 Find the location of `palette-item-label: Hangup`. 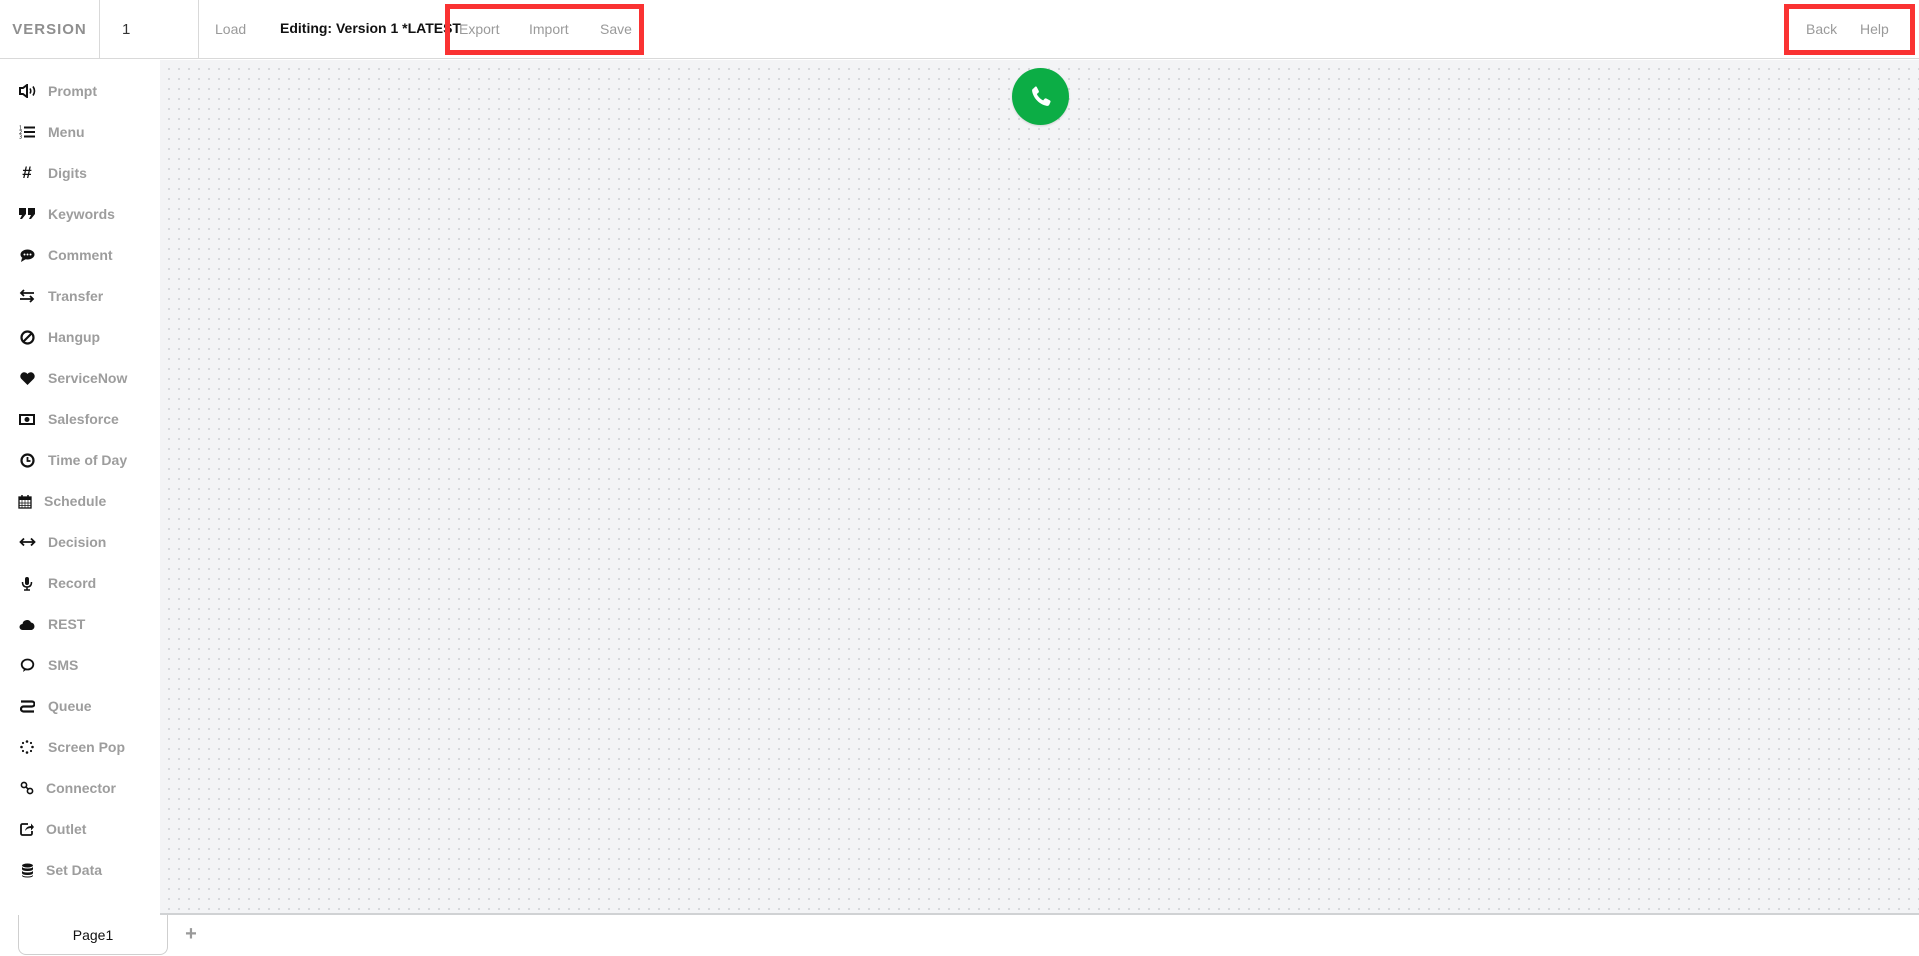

palette-item-label: Hangup is located at coordinates (74, 337).